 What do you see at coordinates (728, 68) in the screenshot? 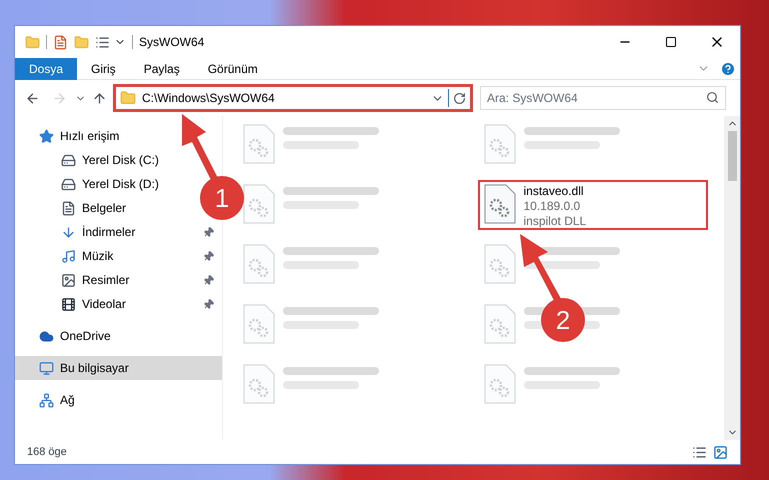
I see `help-icon` at bounding box center [728, 68].